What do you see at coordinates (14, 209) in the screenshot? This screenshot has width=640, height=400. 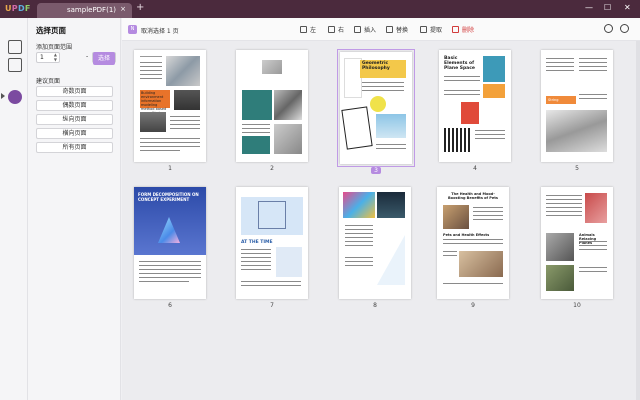 I see `side-icon-bar` at bounding box center [14, 209].